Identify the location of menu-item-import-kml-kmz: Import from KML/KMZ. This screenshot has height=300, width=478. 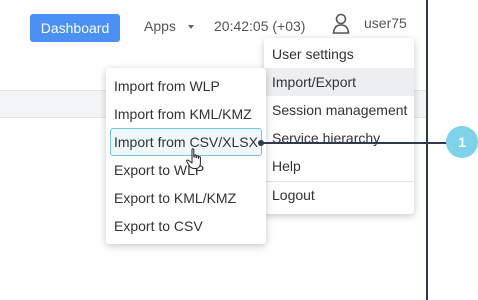
(186, 114).